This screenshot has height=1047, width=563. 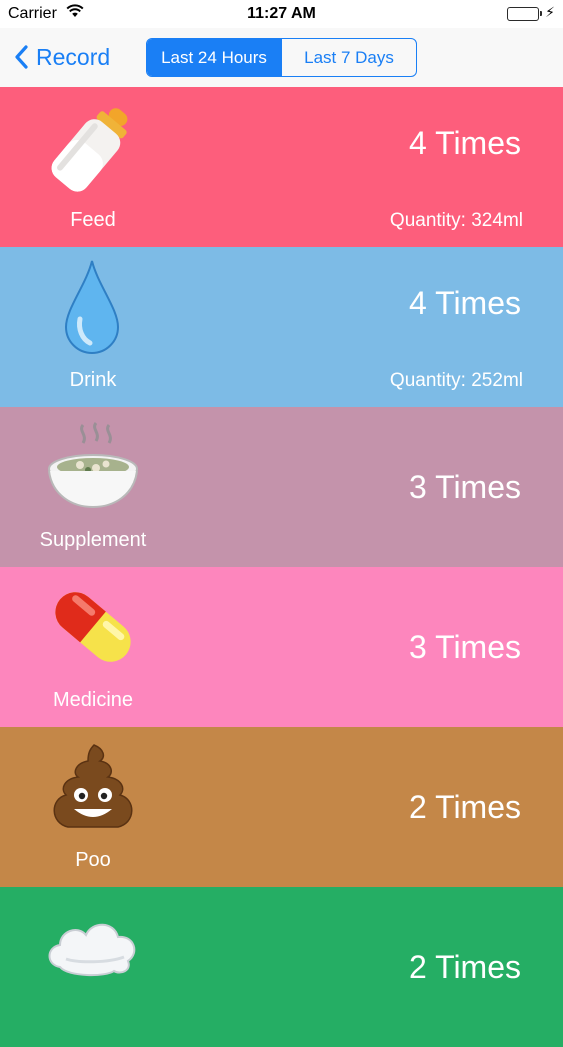 I want to click on chevron-left-icon, so click(x=21, y=57).